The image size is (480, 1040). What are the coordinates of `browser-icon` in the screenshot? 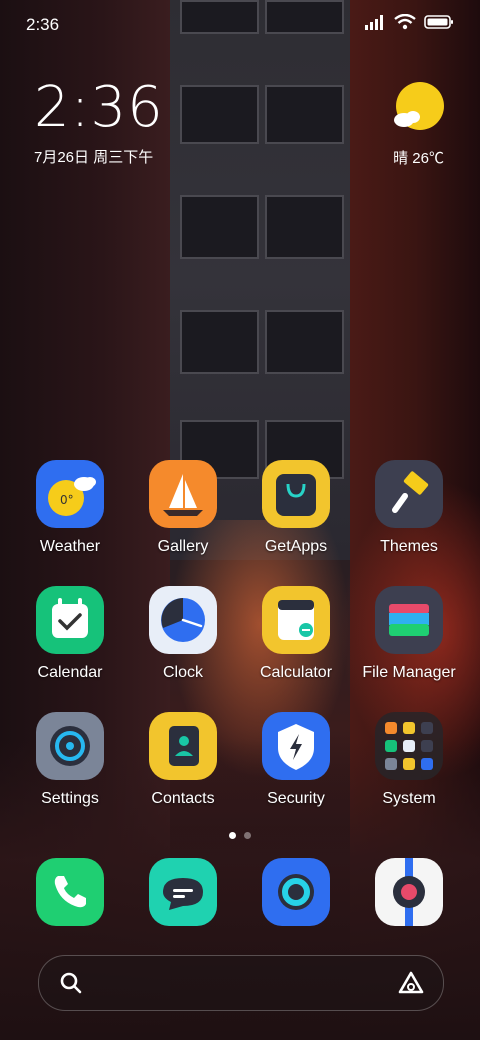 It's located at (296, 892).